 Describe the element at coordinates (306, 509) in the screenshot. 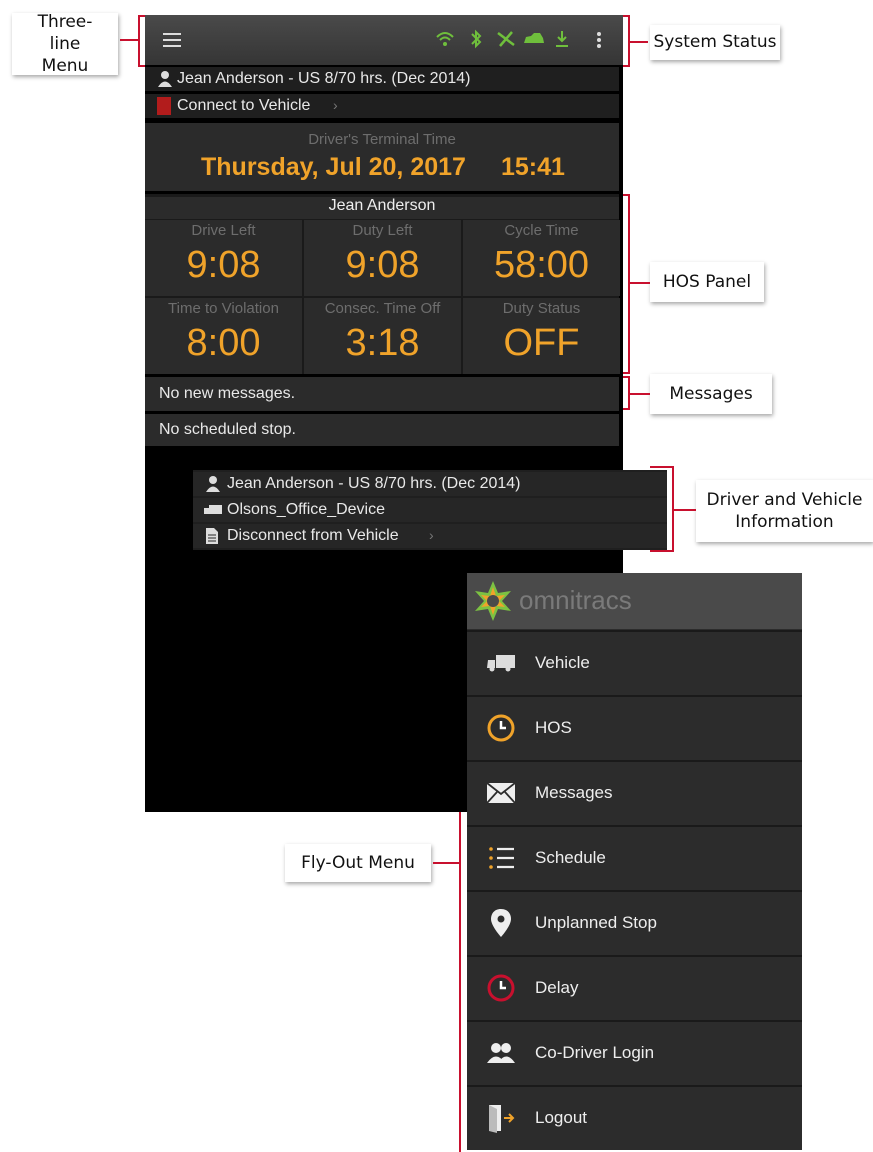

I see `info-device-name: Olsons_Office_Device` at that location.